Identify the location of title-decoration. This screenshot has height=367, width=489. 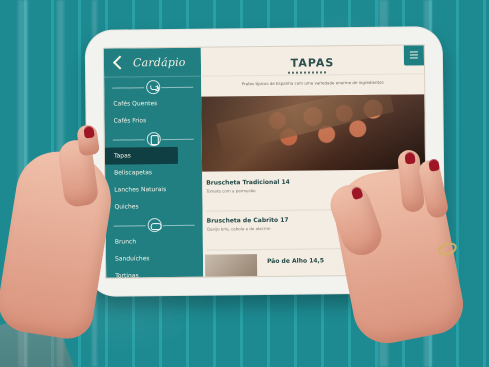
(308, 72).